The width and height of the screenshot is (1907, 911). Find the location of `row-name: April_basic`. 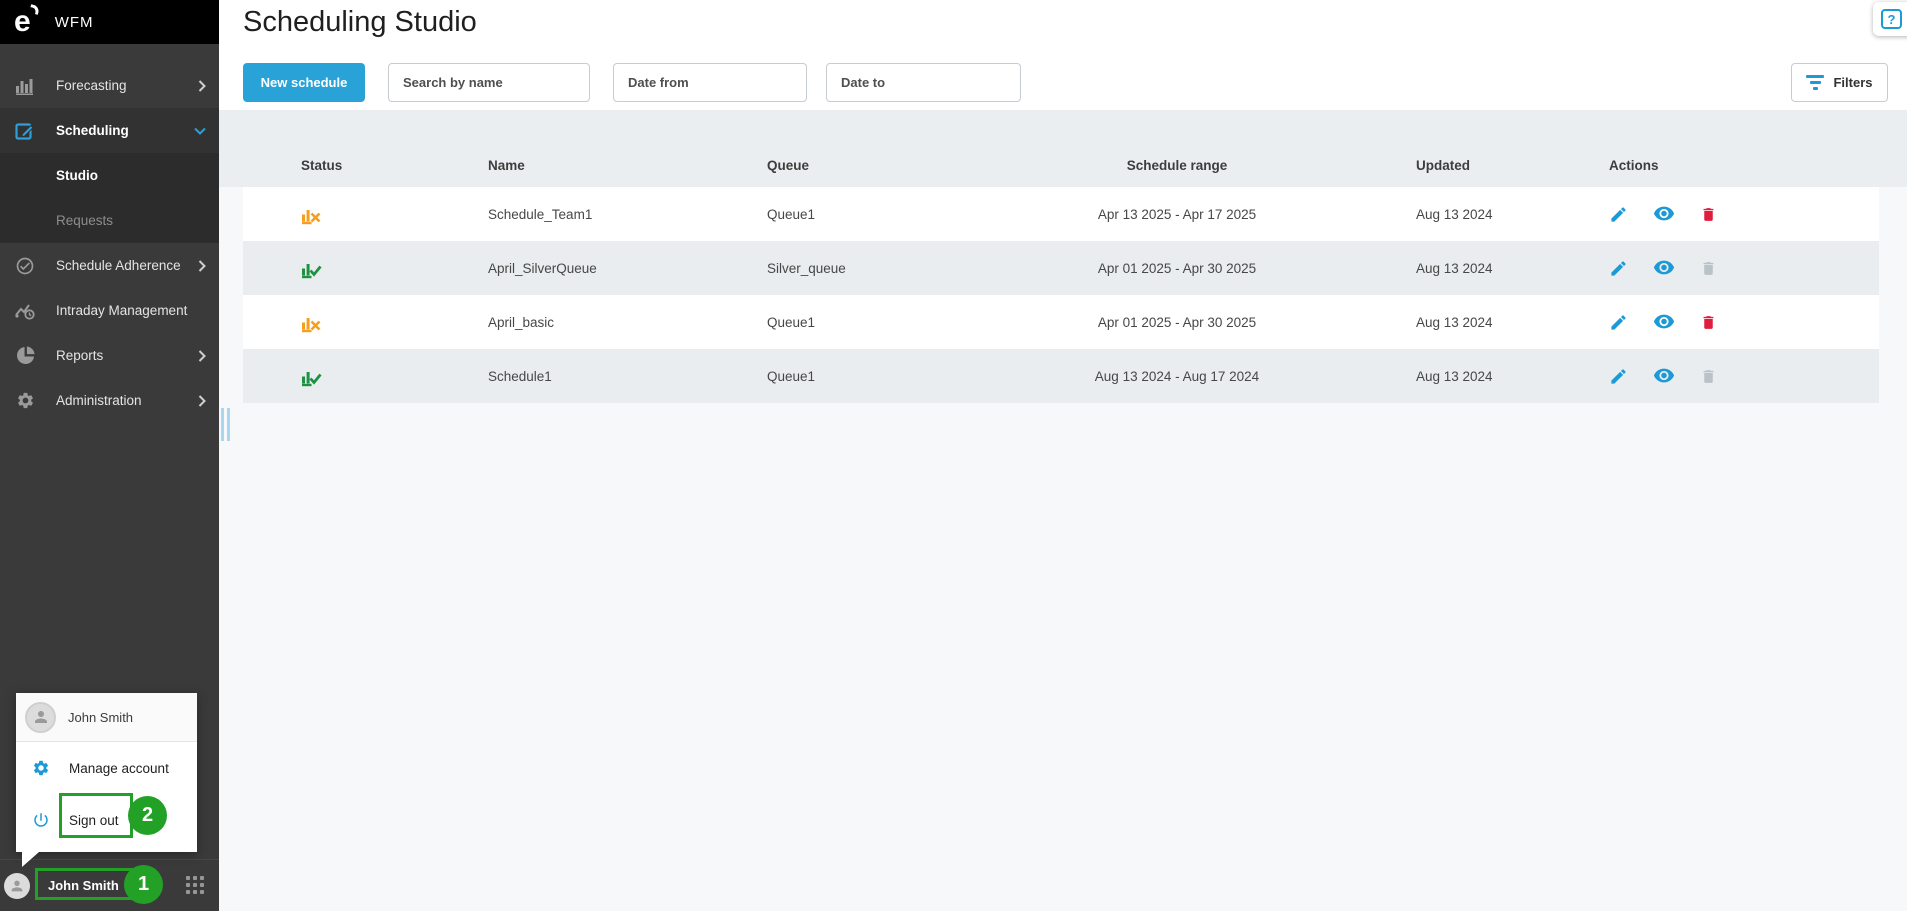

row-name: April_basic is located at coordinates (521, 322).